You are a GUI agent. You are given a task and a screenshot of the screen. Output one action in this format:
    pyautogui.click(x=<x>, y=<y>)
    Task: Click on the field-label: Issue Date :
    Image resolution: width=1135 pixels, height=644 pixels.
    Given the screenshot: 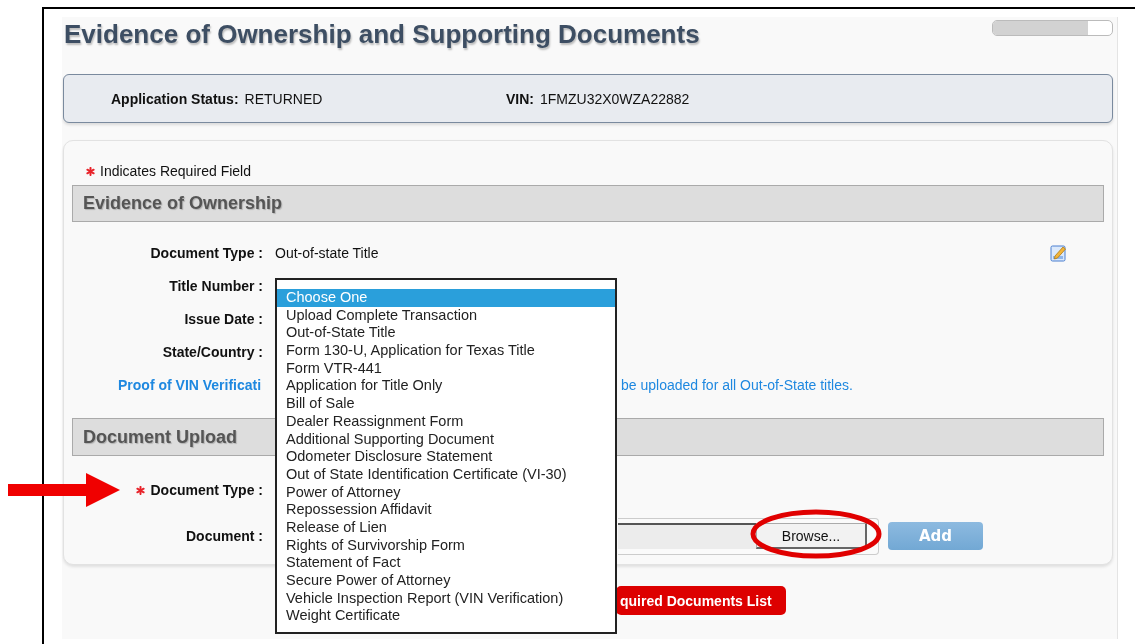 What is the action you would take?
    pyautogui.click(x=223, y=318)
    